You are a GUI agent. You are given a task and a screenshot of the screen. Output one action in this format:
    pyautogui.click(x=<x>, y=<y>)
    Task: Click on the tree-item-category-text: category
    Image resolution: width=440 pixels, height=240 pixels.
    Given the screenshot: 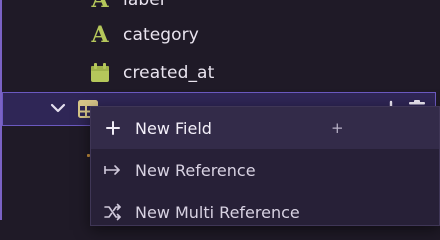 What is the action you would take?
    pyautogui.click(x=161, y=35)
    